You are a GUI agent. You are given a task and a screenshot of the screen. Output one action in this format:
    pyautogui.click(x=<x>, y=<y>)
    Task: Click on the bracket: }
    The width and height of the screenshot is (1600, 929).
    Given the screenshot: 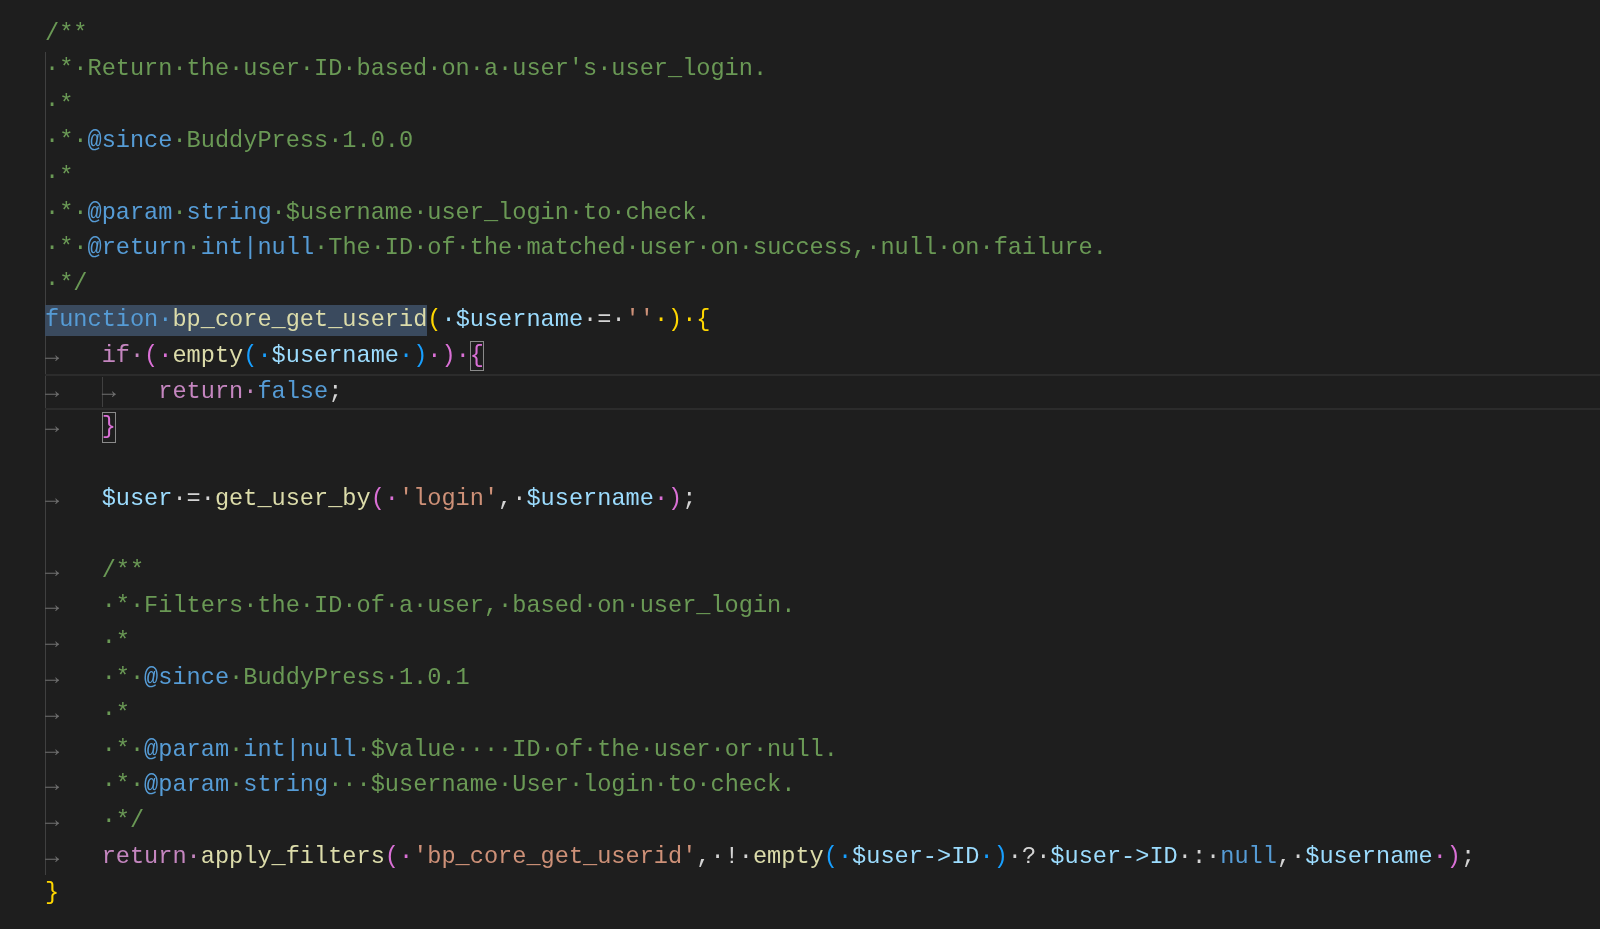 What is the action you would take?
    pyautogui.click(x=52, y=892)
    